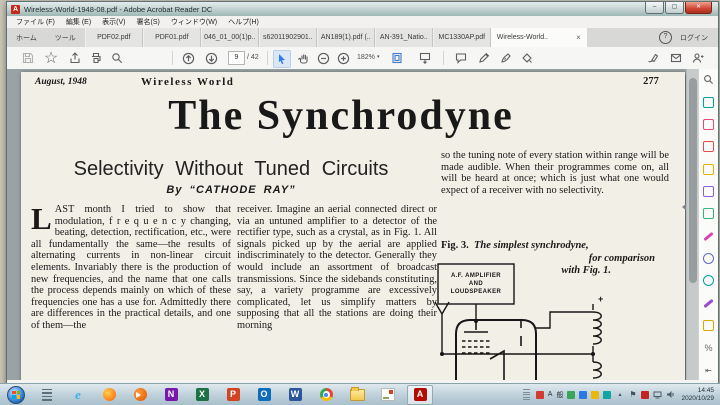  Describe the element at coordinates (550, 394) in the screenshot. I see `ime-direct-indicator: A` at that location.